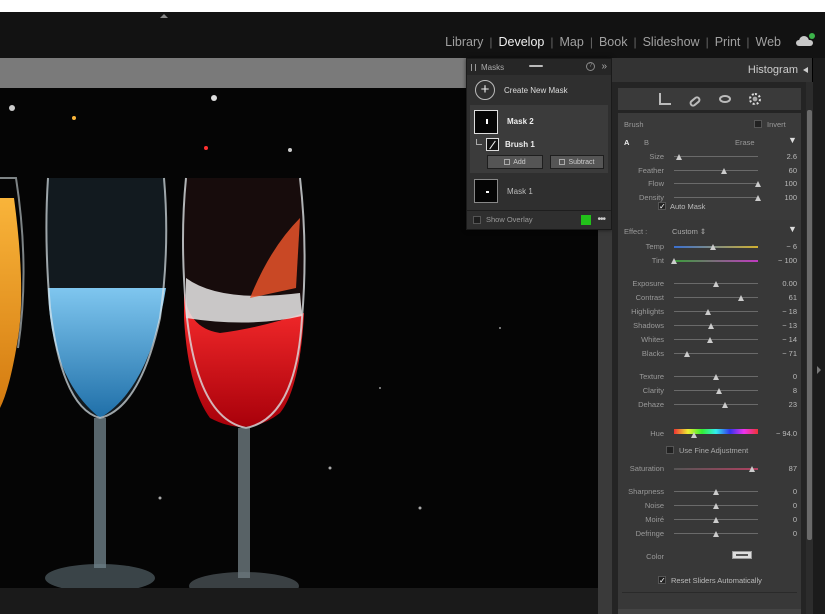 This screenshot has height=614, width=825. I want to click on histogram-header: Histogram, so click(712, 70).